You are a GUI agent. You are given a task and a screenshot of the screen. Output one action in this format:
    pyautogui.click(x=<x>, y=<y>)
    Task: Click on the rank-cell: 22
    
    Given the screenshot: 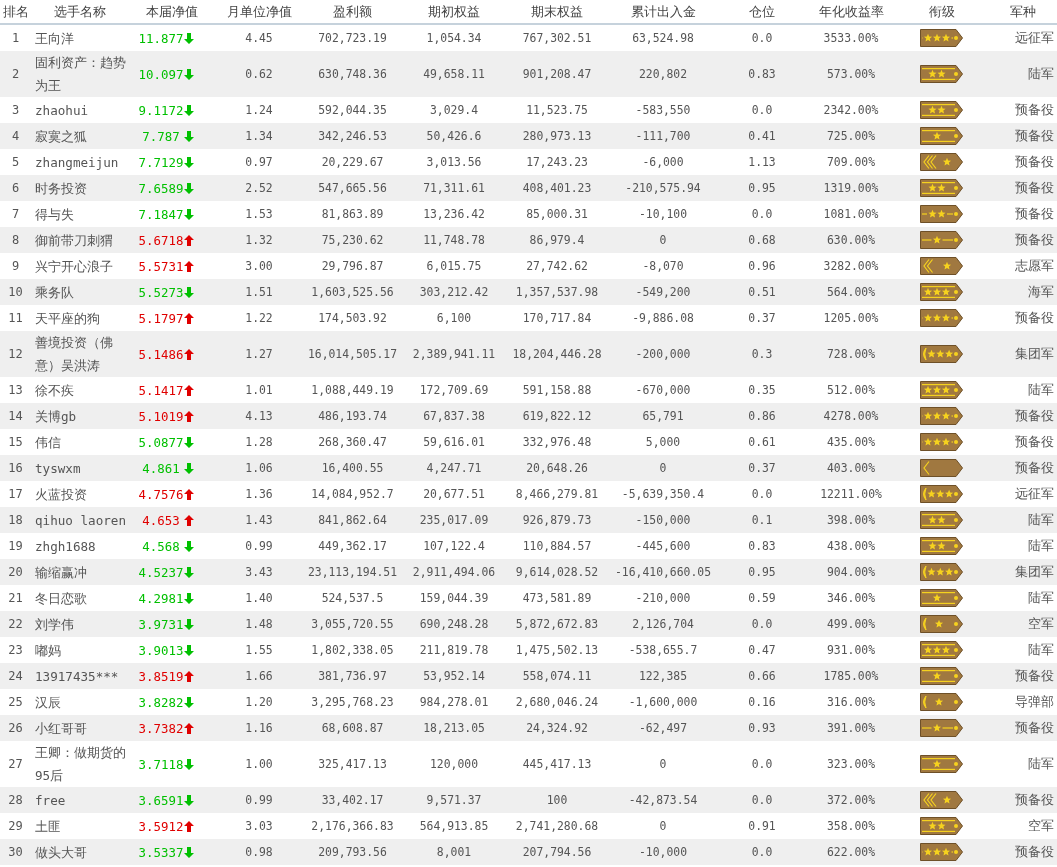 What is the action you would take?
    pyautogui.click(x=15, y=624)
    